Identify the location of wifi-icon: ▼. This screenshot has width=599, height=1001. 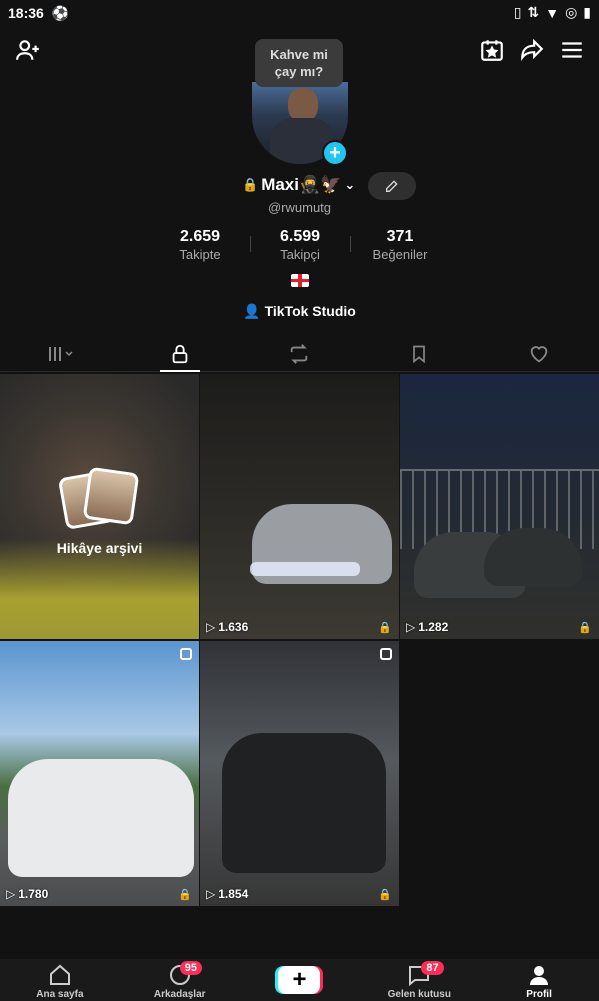
(552, 12).